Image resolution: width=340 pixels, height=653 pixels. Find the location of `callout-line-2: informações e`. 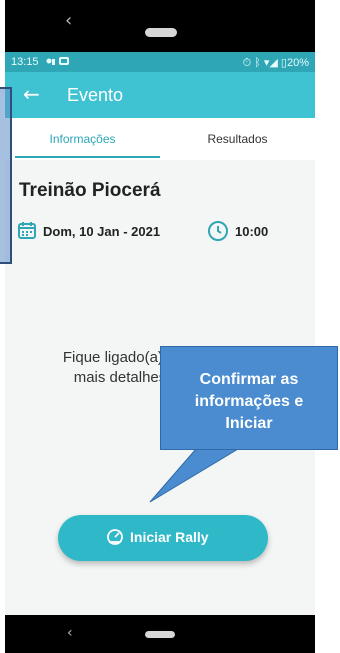

callout-line-2: informações e is located at coordinates (249, 401).